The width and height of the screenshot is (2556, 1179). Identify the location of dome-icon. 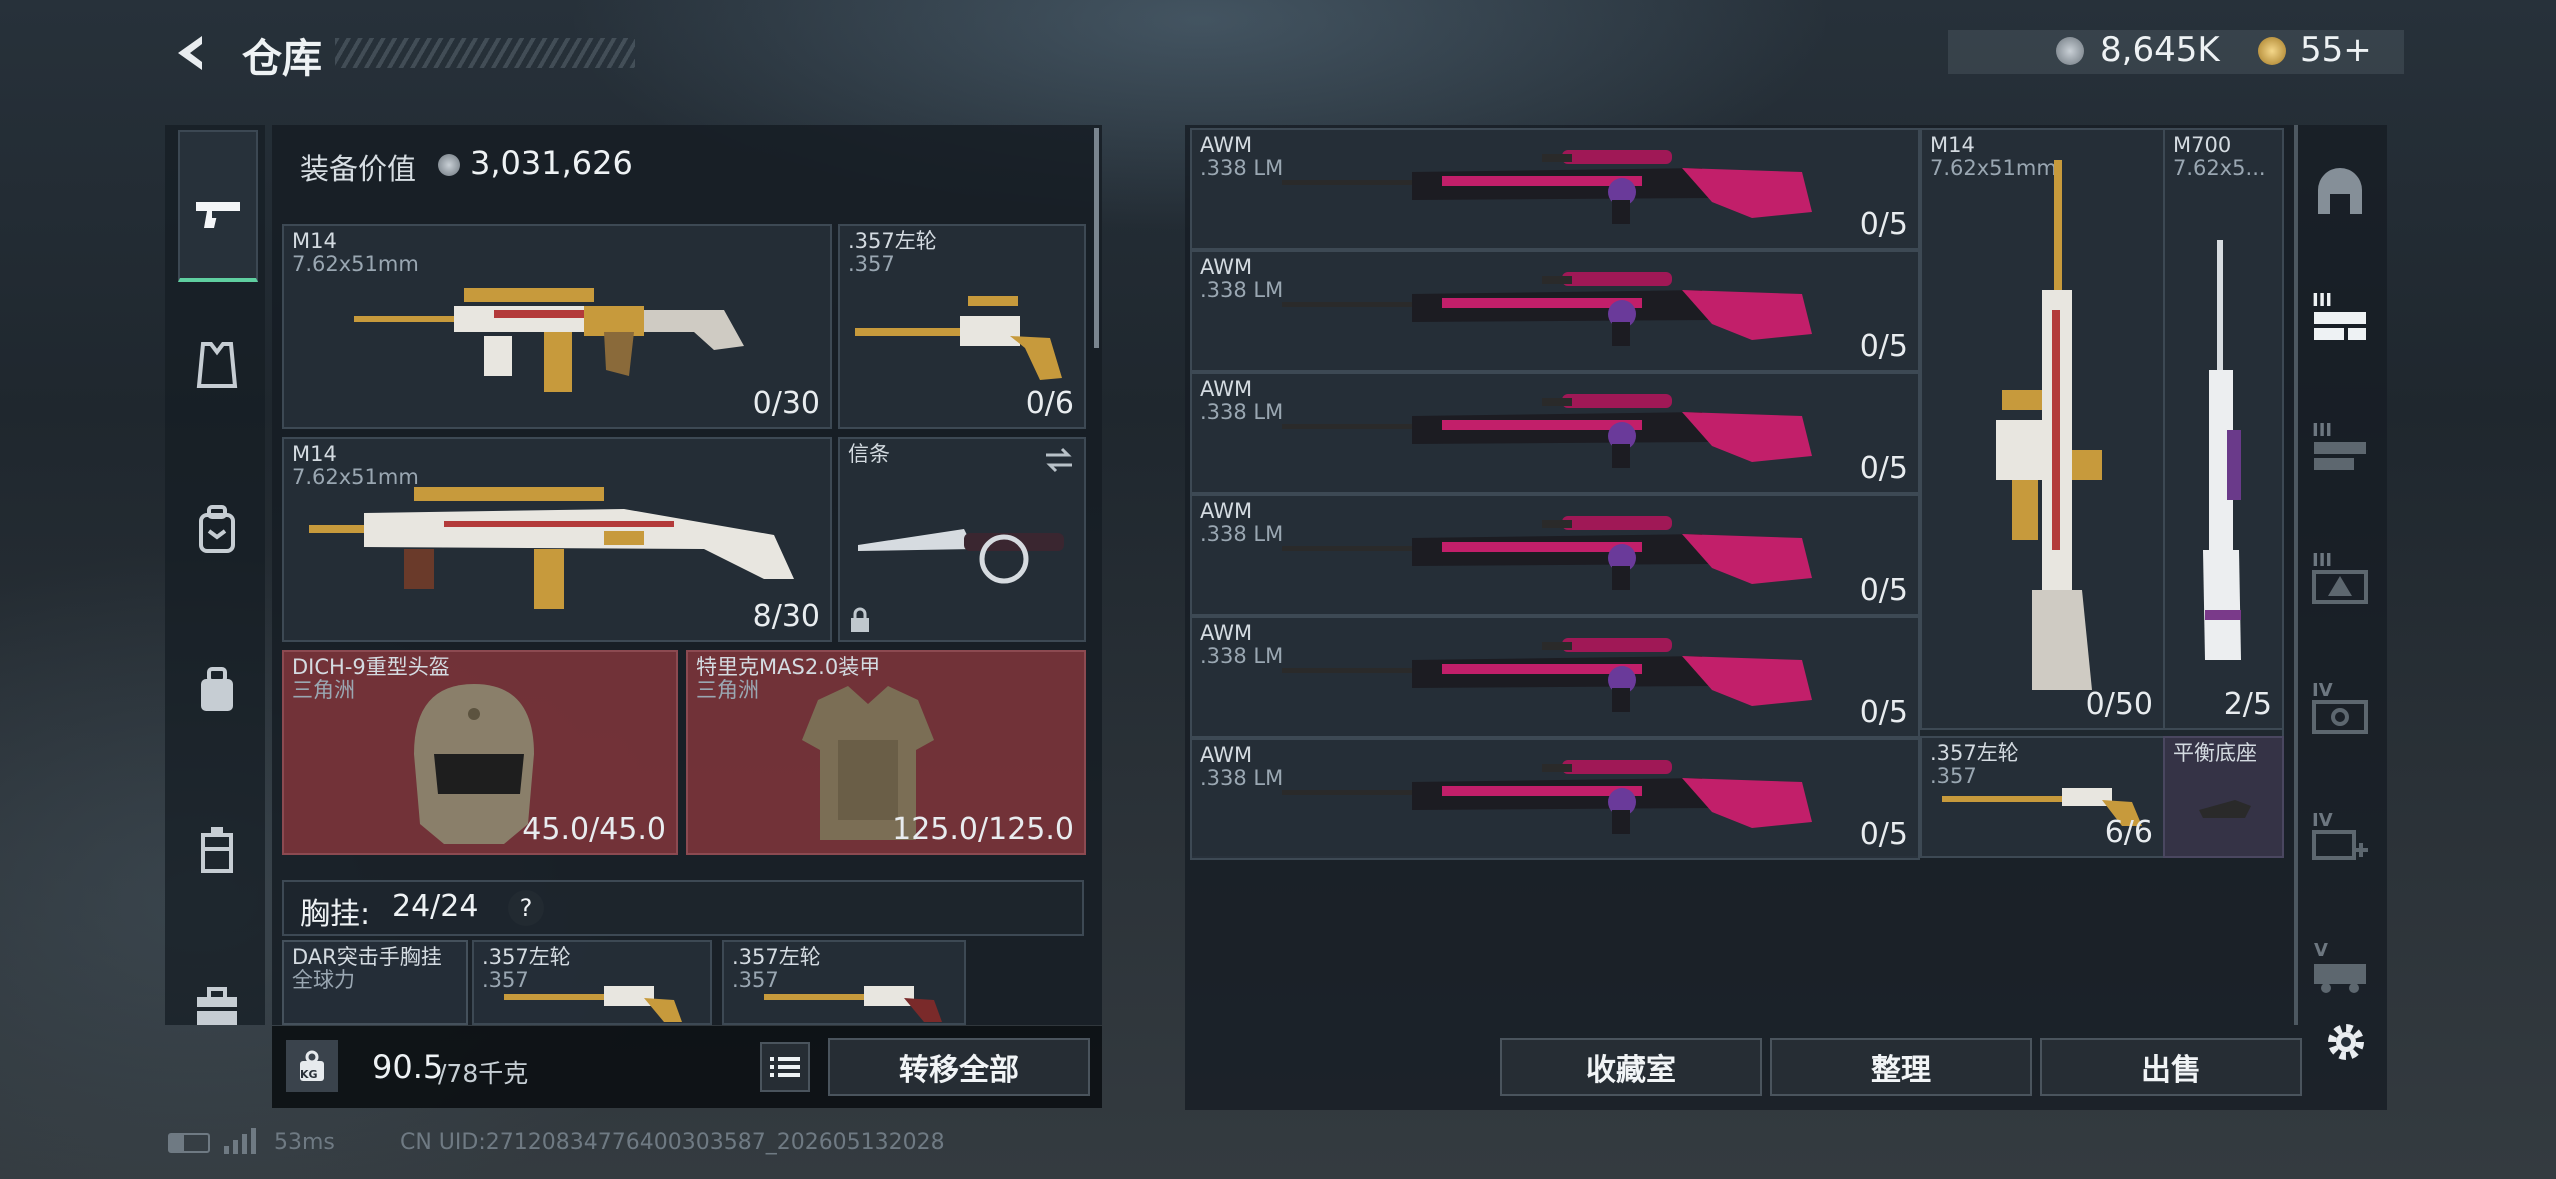
(2340, 191).